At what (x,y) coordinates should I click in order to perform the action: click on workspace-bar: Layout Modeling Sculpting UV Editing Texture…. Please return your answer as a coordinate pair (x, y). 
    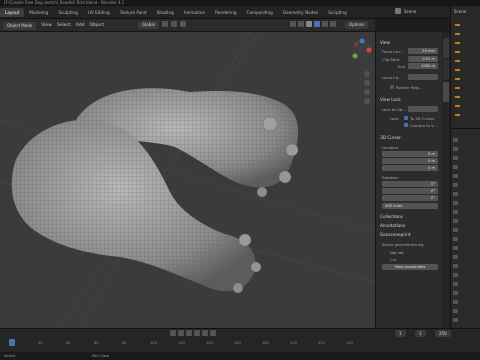
    Looking at the image, I should click on (240, 12).